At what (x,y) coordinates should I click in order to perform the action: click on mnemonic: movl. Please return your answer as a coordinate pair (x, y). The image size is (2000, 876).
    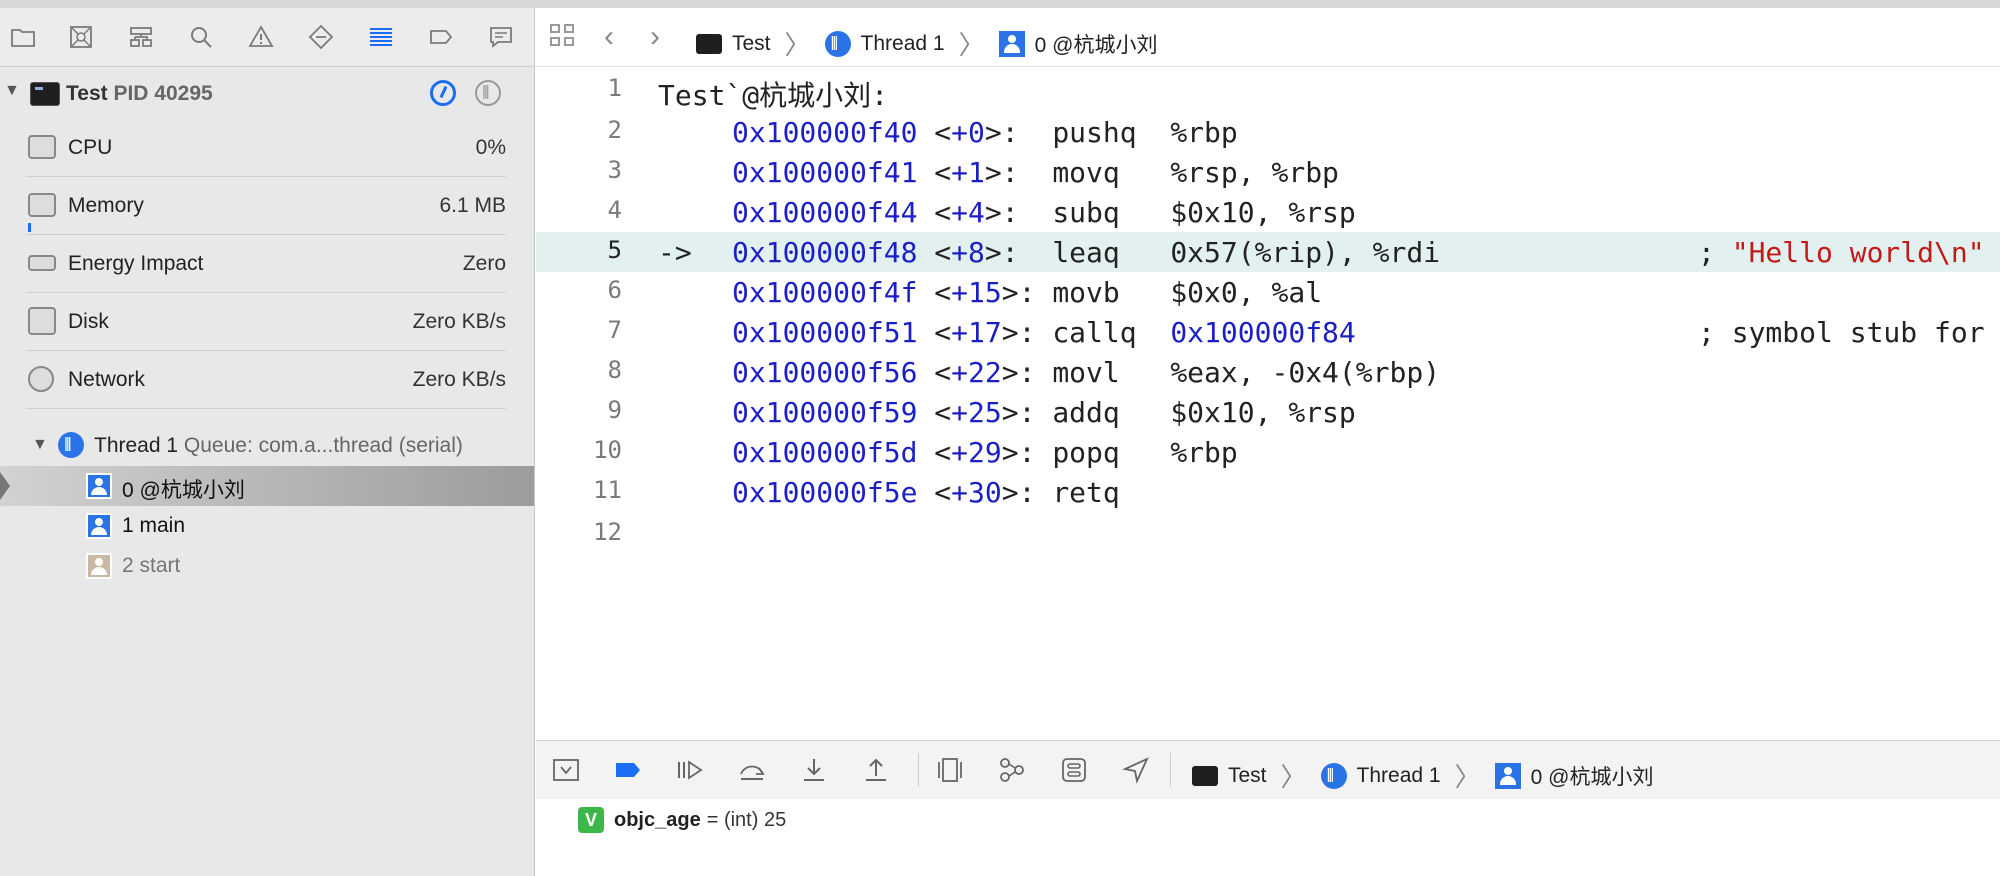
    Looking at the image, I should click on (1086, 372).